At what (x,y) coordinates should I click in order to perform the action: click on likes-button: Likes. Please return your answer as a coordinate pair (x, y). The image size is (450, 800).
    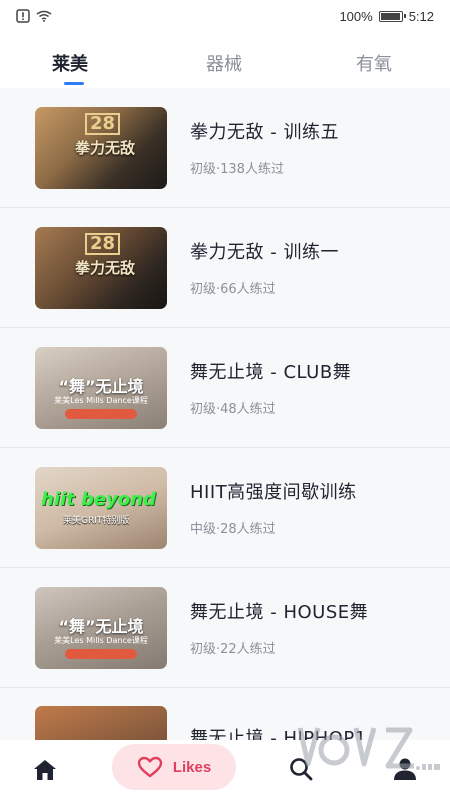
    Looking at the image, I should click on (174, 767).